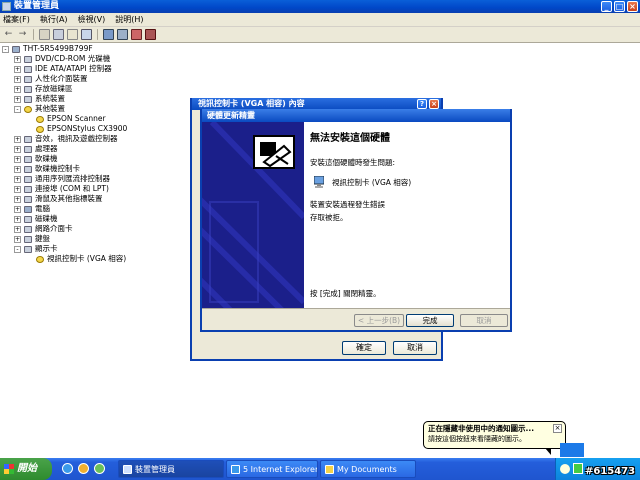 Image resolution: width=640 pixels, height=480 pixels. I want to click on tree-item: + 滑鼠及其他指標裝置, so click(95, 199).